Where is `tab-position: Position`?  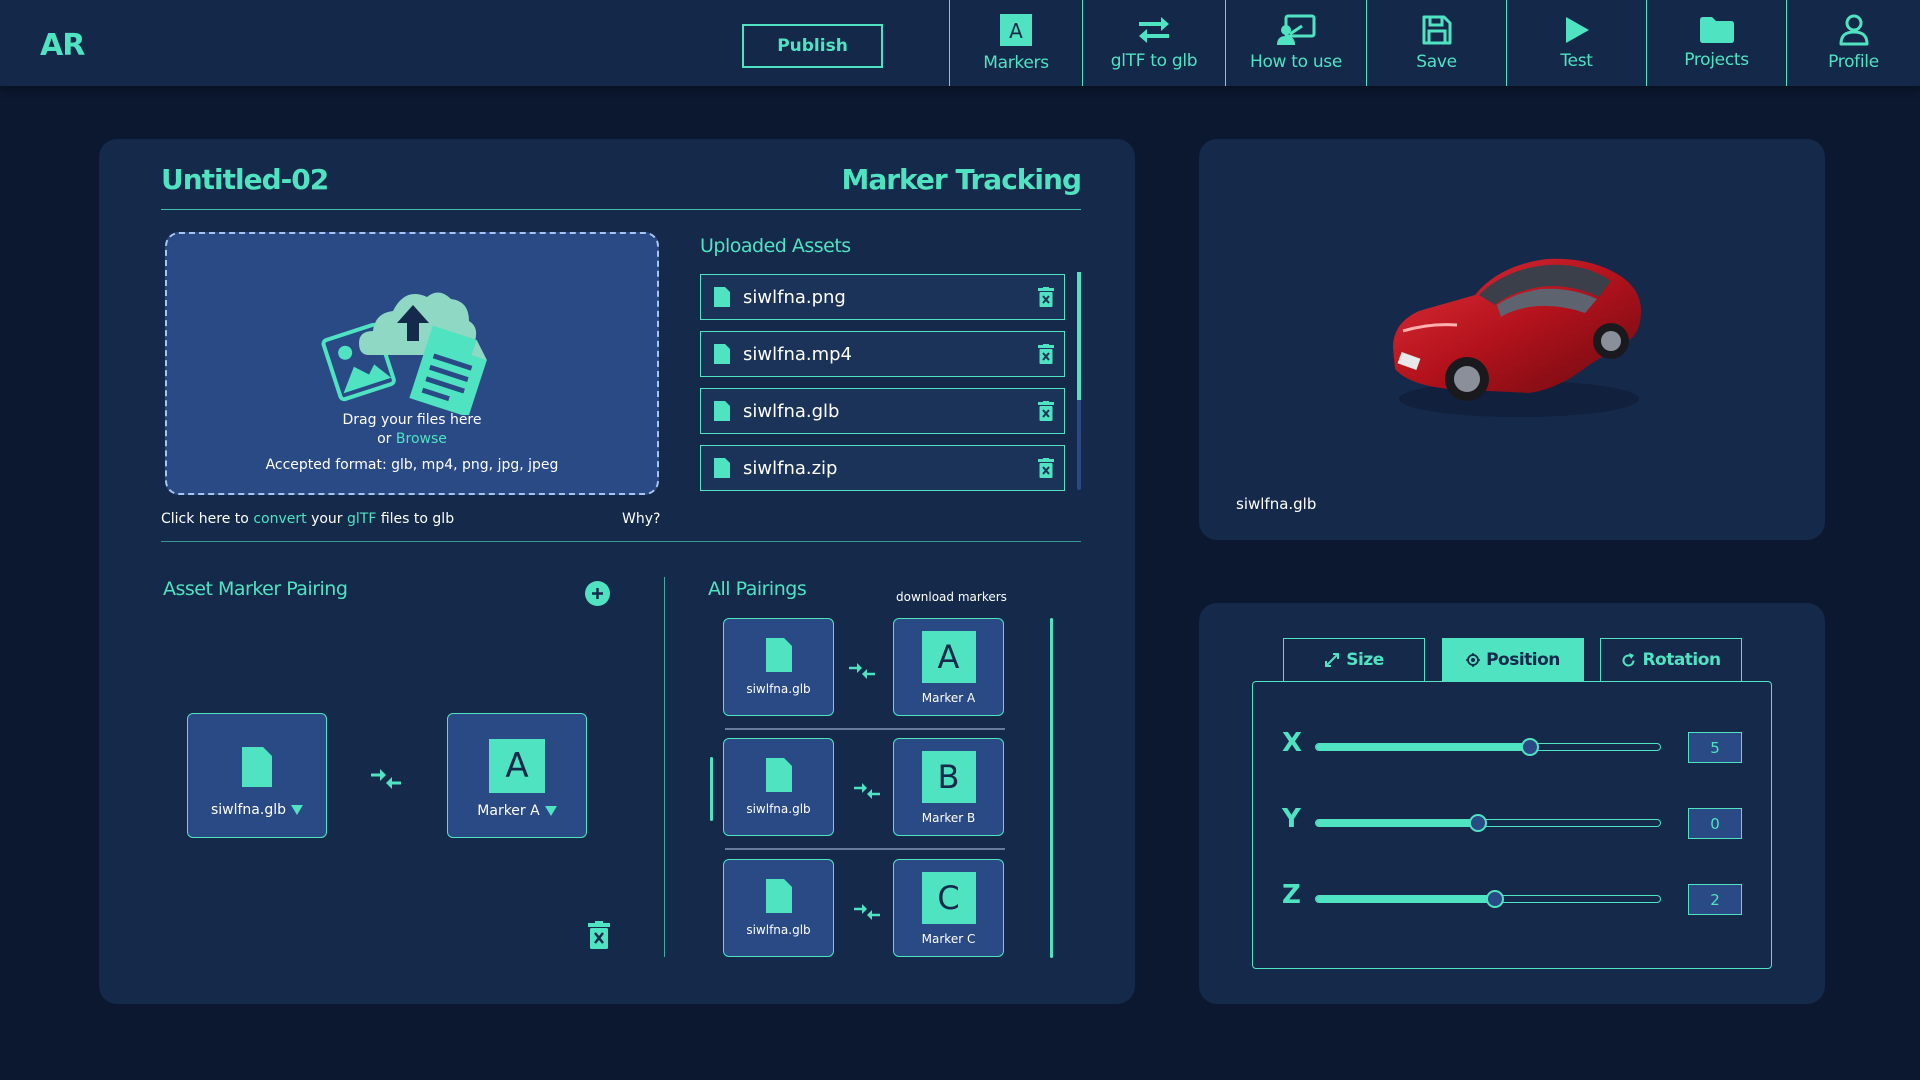
tab-position: Position is located at coordinates (1513, 660).